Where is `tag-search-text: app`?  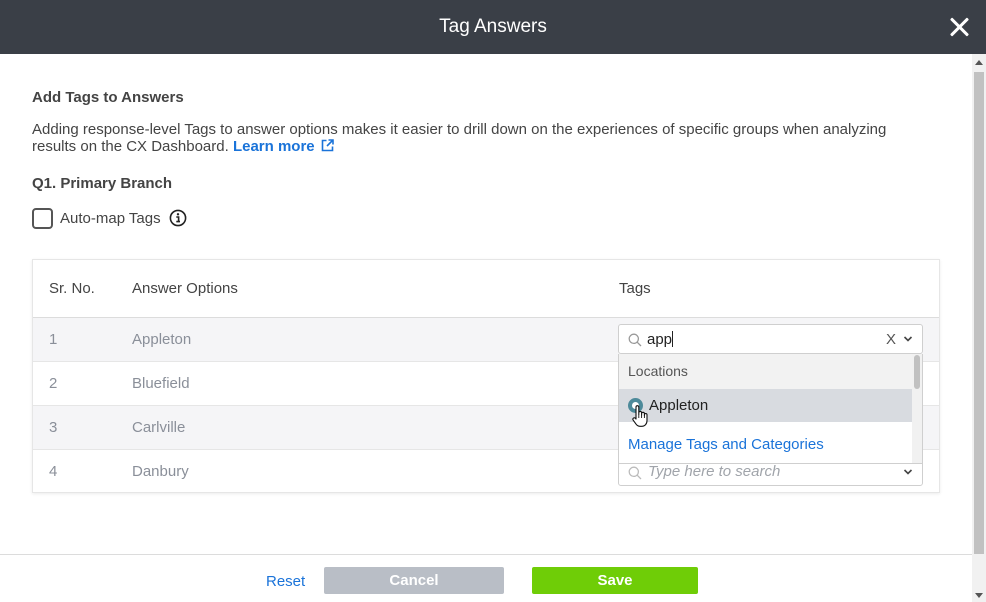
tag-search-text: app is located at coordinates (659, 339).